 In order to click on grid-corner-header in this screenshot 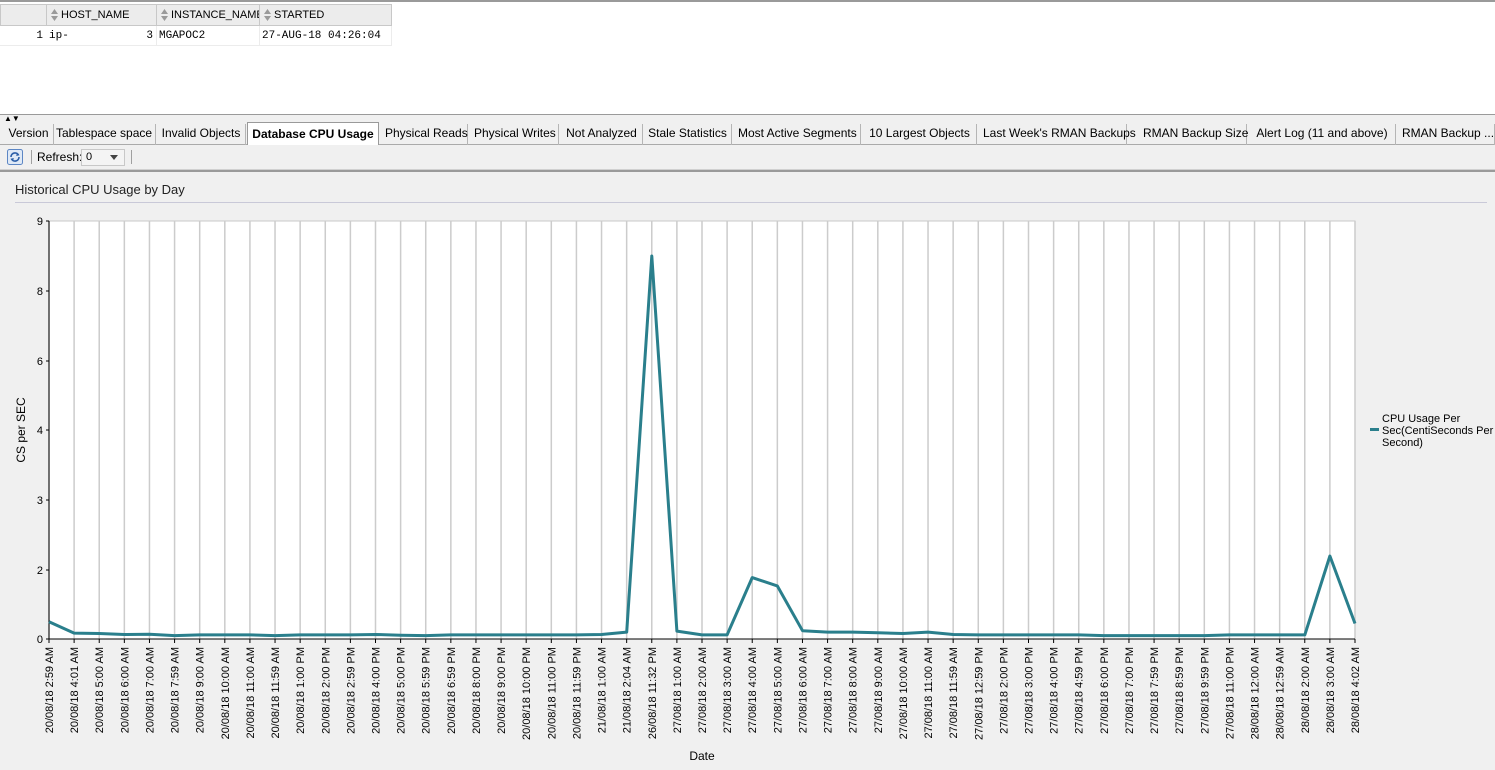, I will do `click(23, 15)`.